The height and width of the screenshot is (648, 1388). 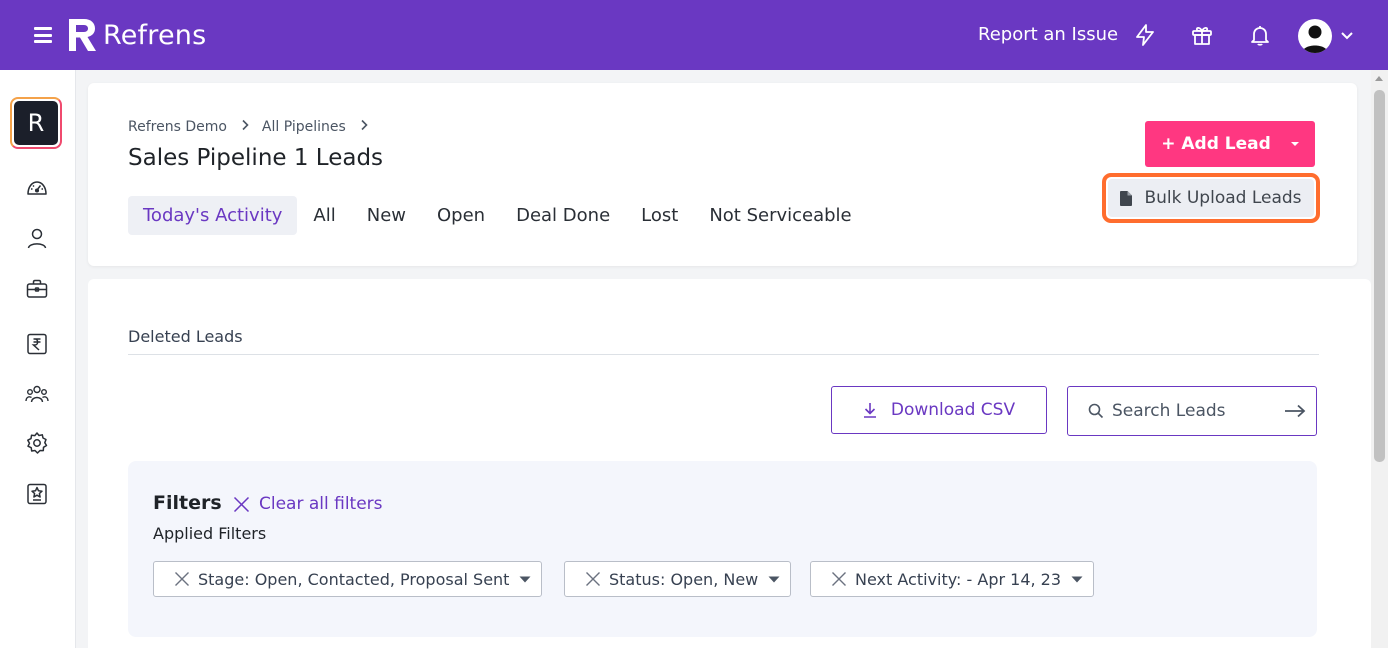 I want to click on download-icon, so click(x=869, y=410).